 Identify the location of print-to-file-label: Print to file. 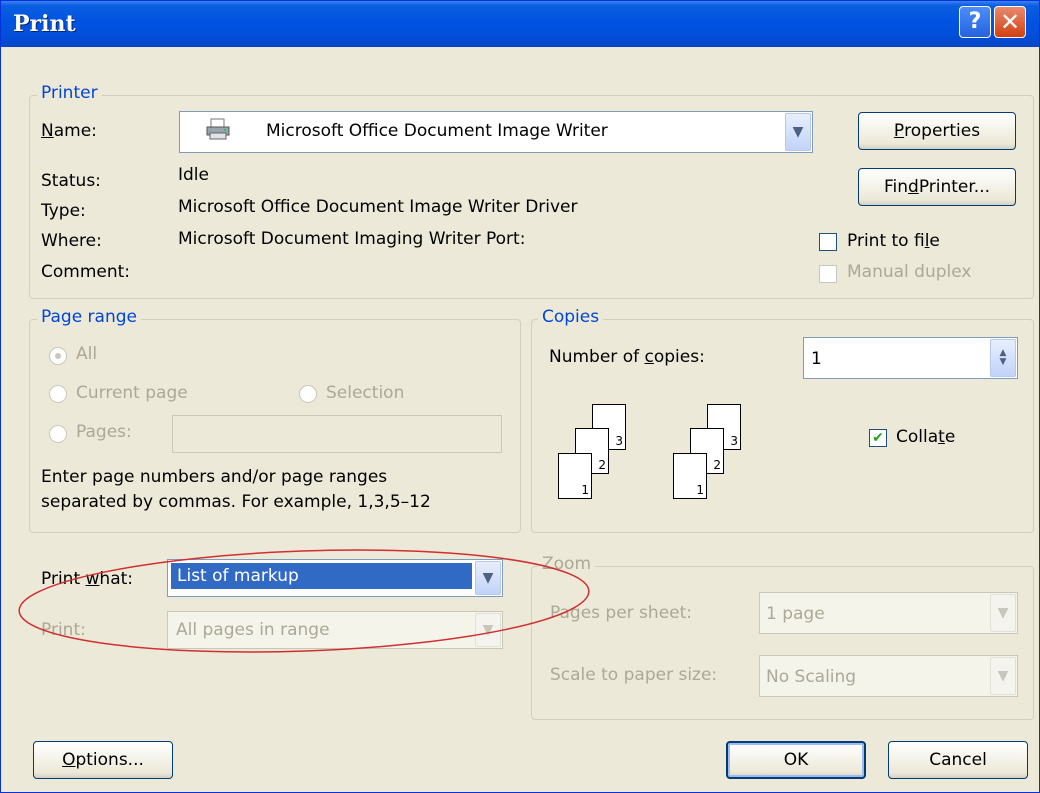
(893, 241).